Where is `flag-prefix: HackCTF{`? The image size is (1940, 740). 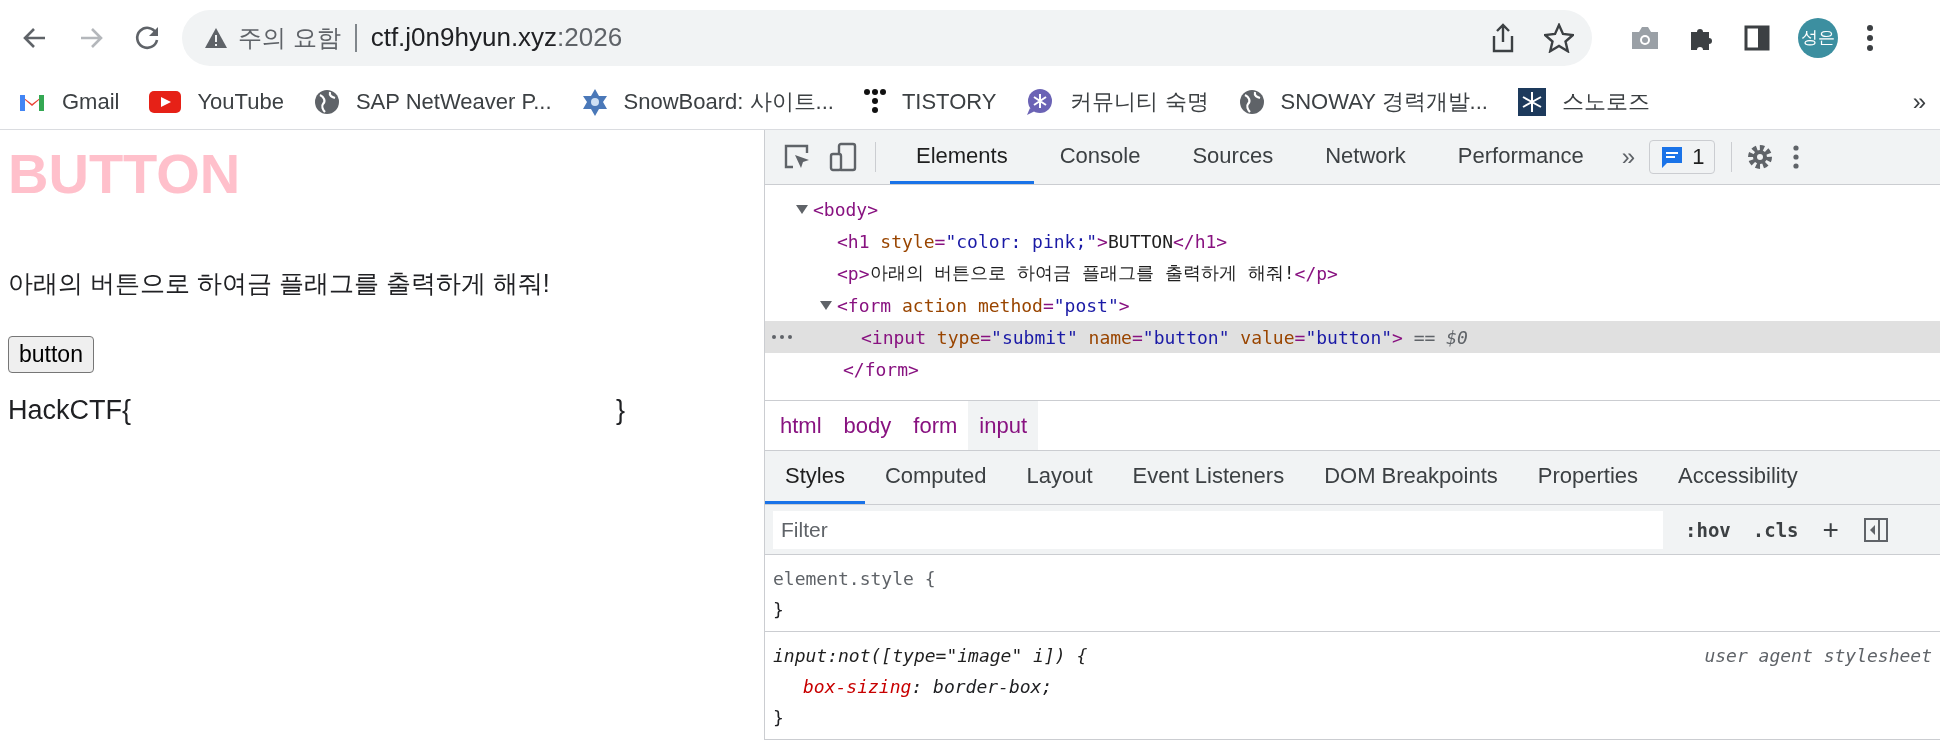
flag-prefix: HackCTF{ is located at coordinates (70, 411).